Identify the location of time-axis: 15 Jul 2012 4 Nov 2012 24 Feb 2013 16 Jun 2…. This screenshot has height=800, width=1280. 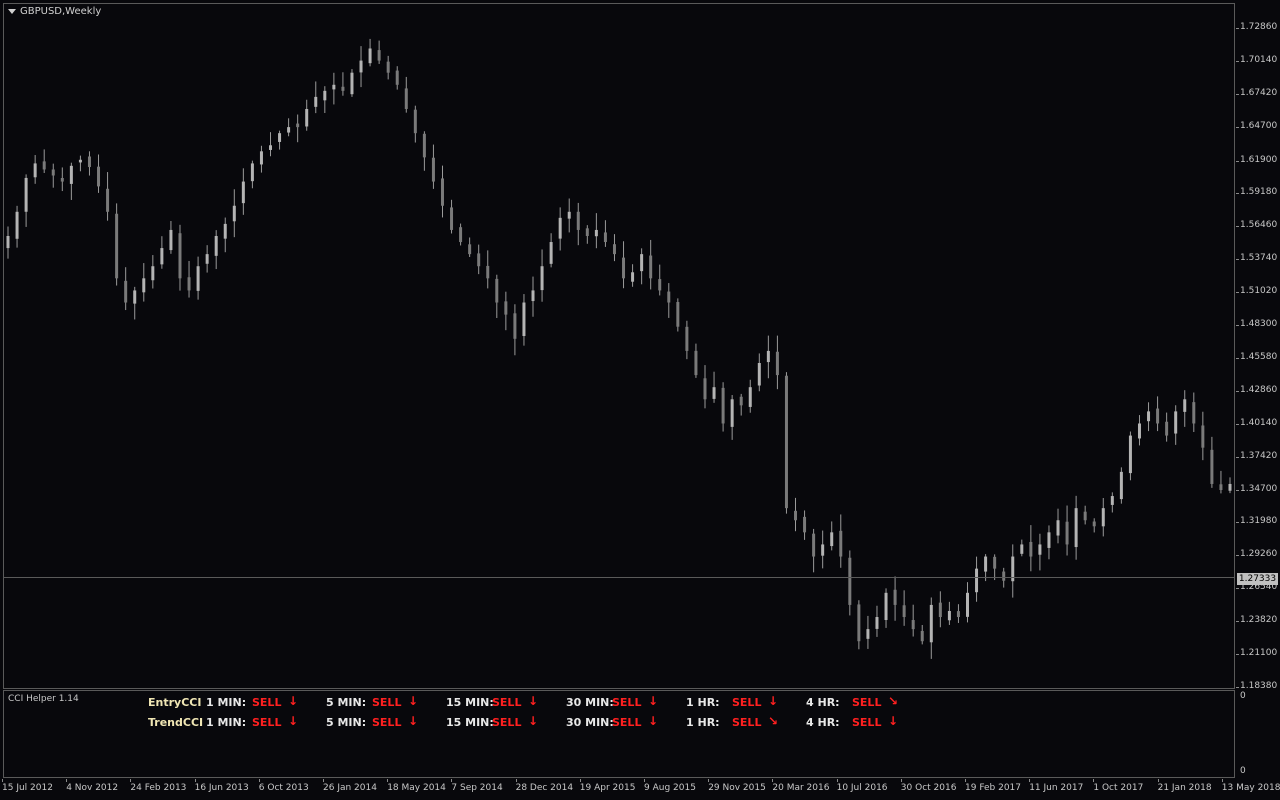
(640, 789).